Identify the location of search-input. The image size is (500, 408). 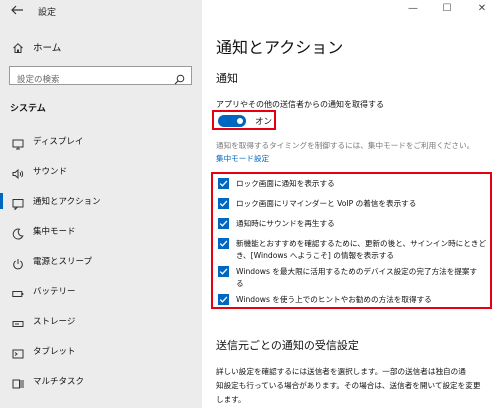
(85, 80).